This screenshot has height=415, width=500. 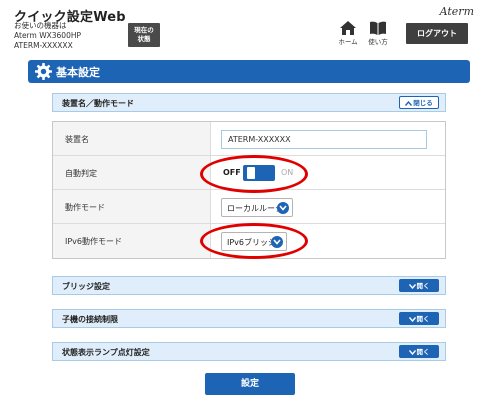 I want to click on device-model: Aterm WX3600HP, so click(x=47, y=35).